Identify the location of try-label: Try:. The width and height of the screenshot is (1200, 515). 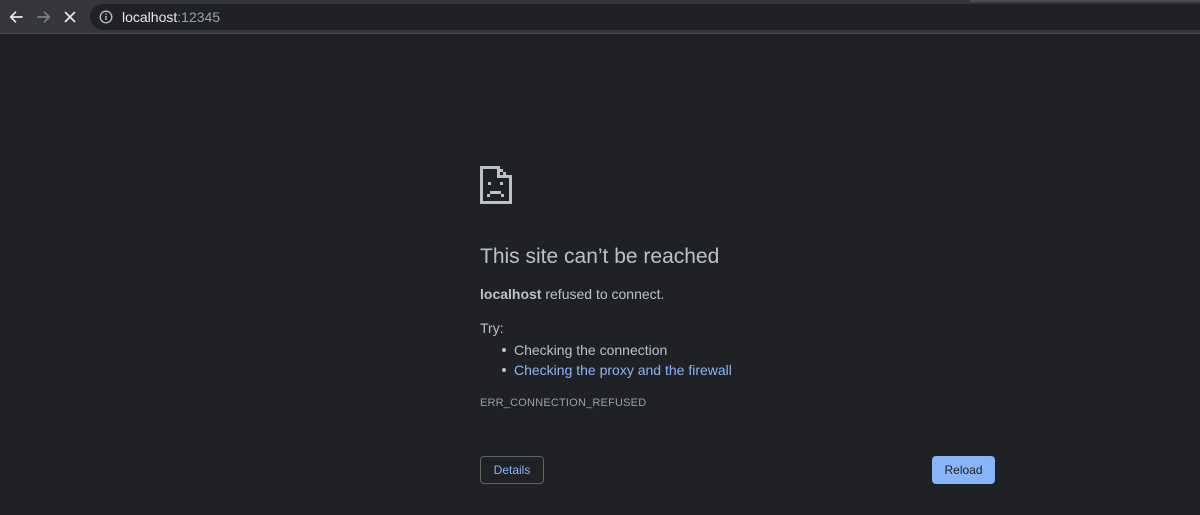
(492, 328).